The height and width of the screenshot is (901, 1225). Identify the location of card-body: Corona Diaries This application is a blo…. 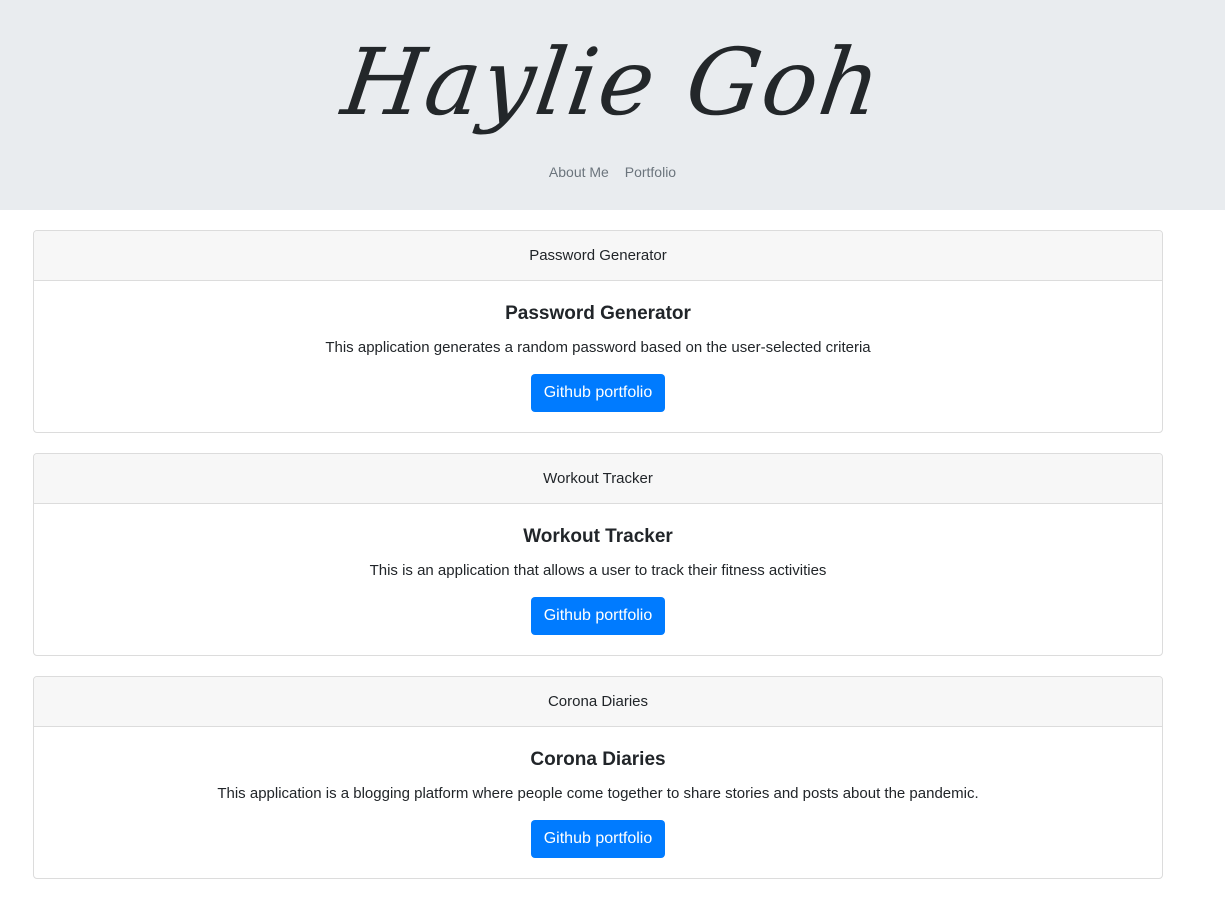
(598, 792).